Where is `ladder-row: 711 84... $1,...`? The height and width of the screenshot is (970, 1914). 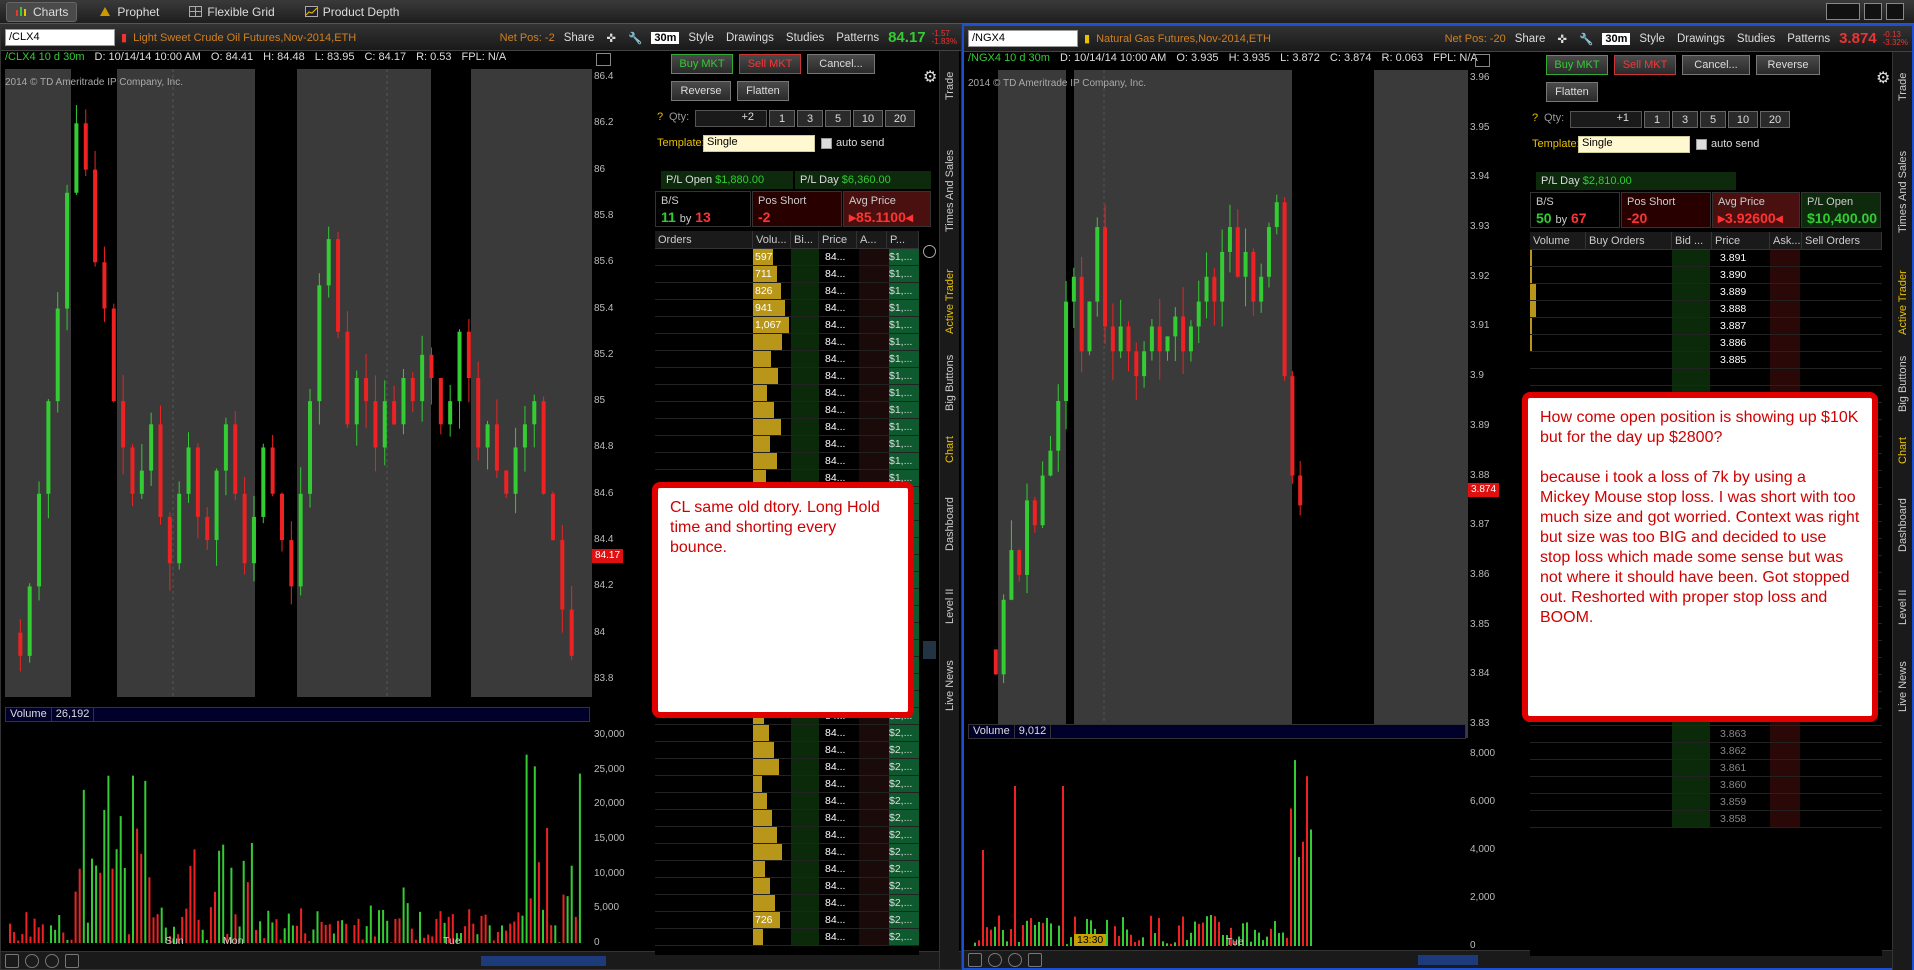
ladder-row: 711 84... $1,... is located at coordinates (787, 274).